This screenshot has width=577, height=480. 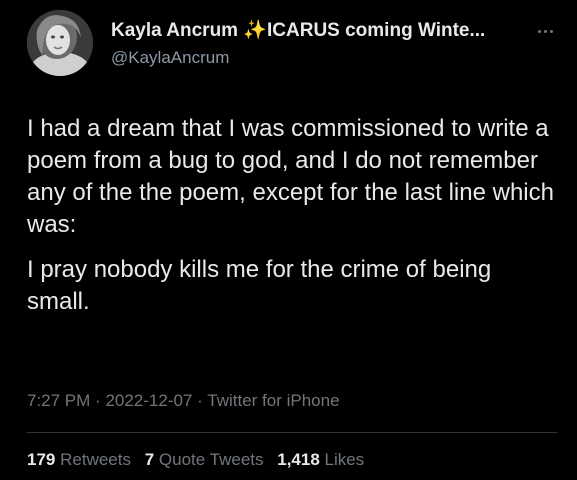 I want to click on likes-stat: 1,418 Likes, so click(x=320, y=459).